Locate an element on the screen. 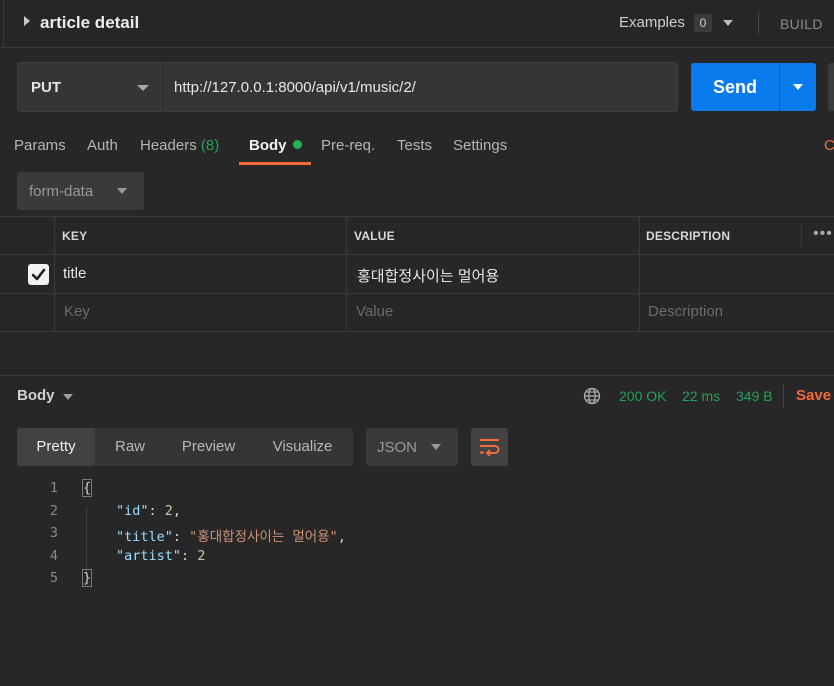 This screenshot has height=686, width=834. tab-body: Body is located at coordinates (275, 145).